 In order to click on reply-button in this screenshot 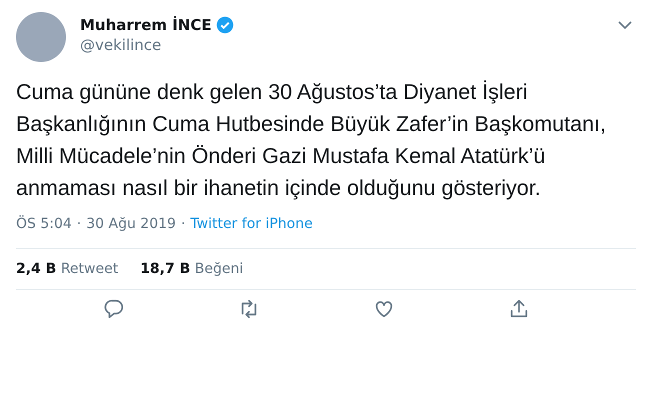, I will do `click(113, 309)`.